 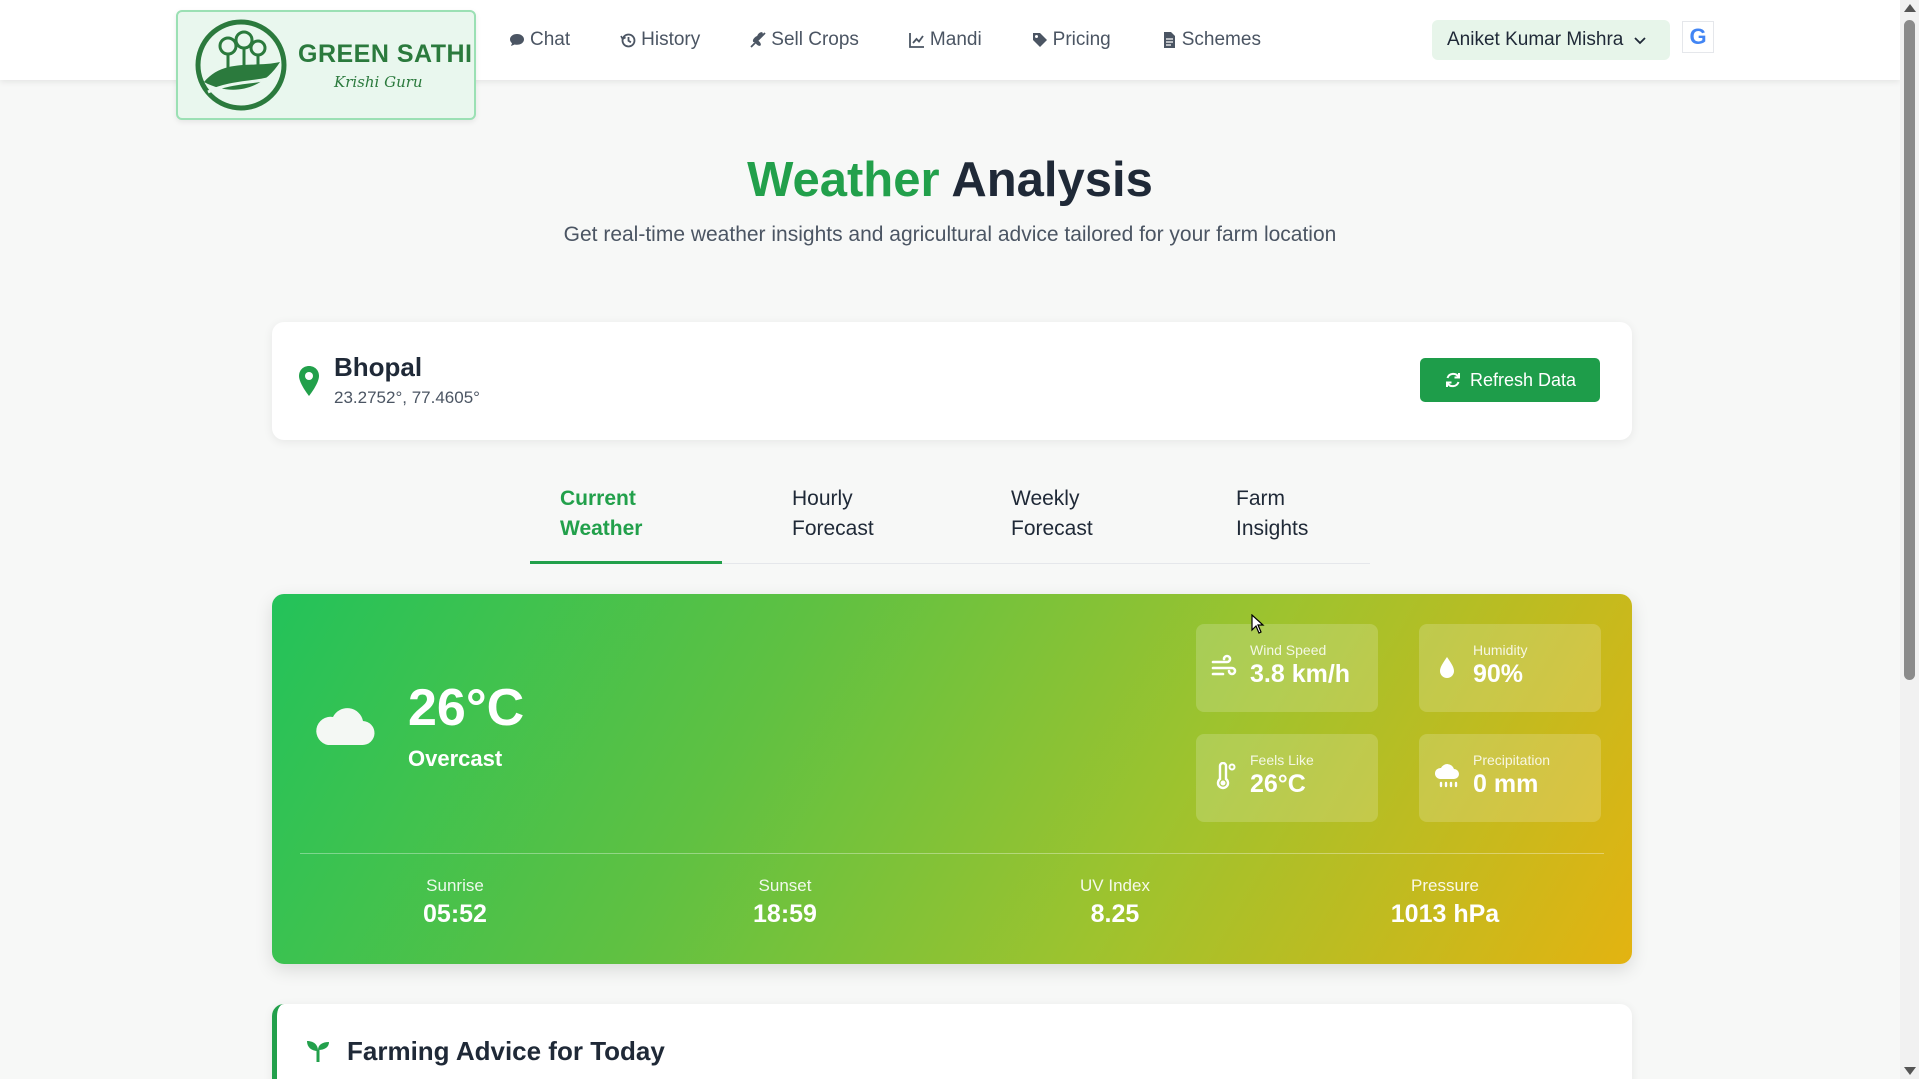 I want to click on precipitation-value: 0 mm, so click(x=1506, y=784).